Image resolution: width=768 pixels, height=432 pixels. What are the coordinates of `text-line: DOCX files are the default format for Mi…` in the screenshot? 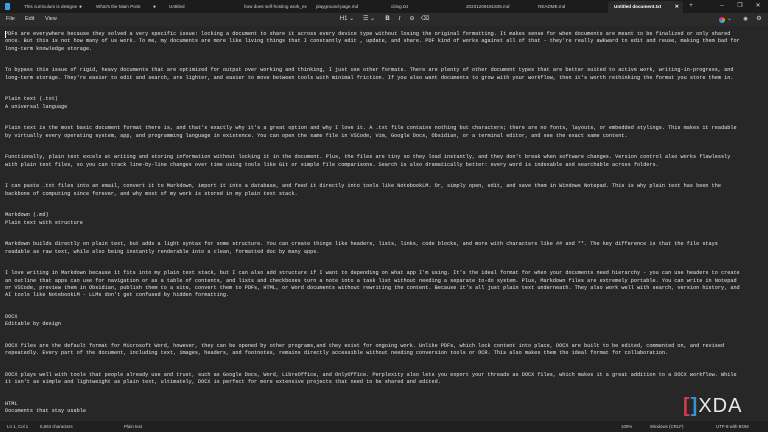 It's located at (365, 345).